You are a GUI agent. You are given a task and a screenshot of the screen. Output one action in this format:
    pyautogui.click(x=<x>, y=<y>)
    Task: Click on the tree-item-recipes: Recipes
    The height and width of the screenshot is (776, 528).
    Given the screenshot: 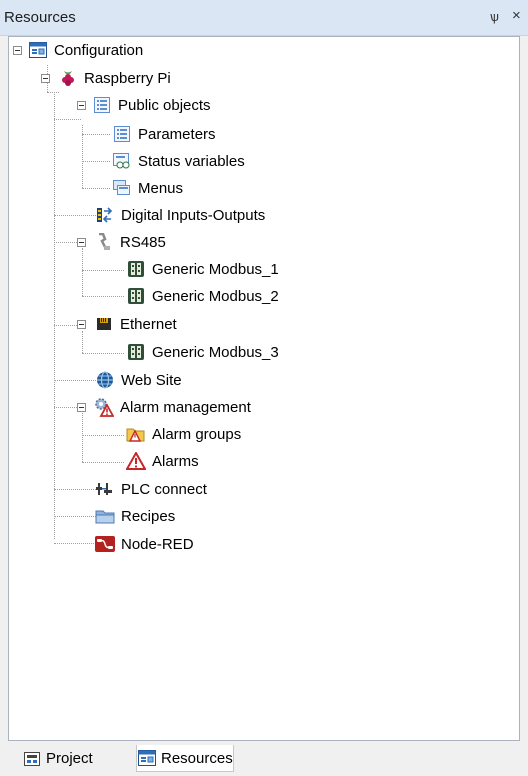 What is the action you would take?
    pyautogui.click(x=135, y=516)
    